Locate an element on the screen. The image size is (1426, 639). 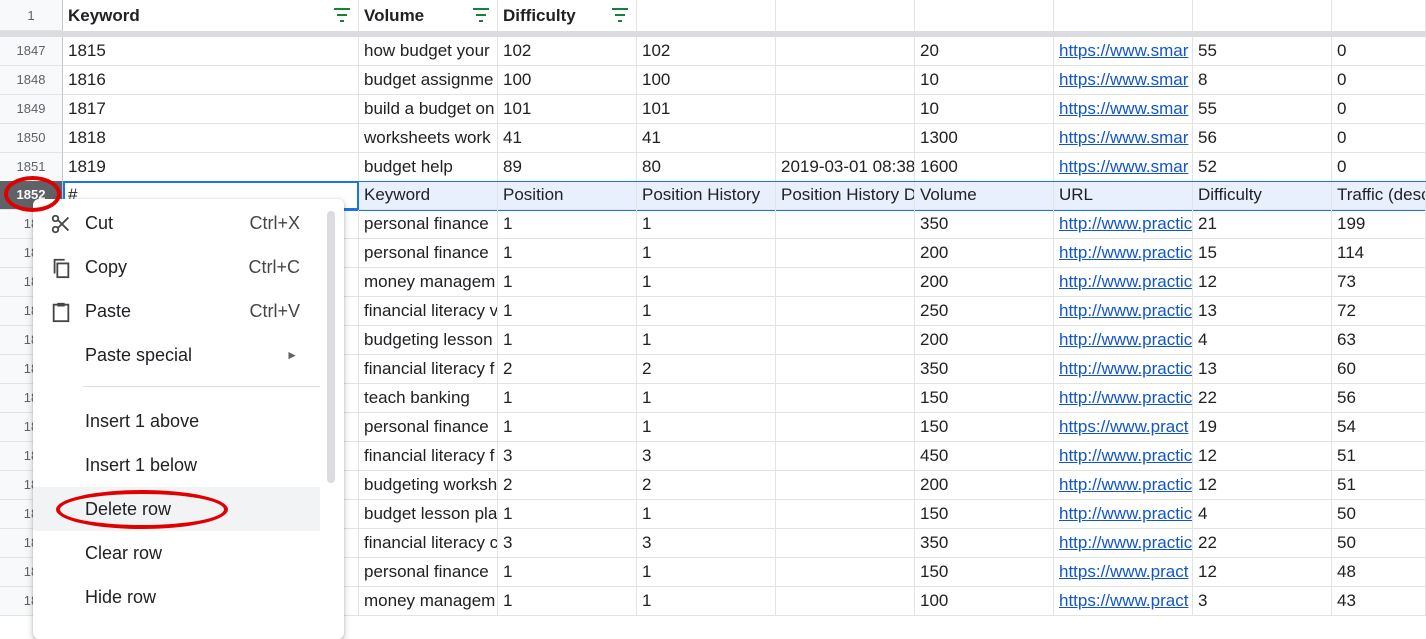
table-cell: 101 is located at coordinates (706, 109).